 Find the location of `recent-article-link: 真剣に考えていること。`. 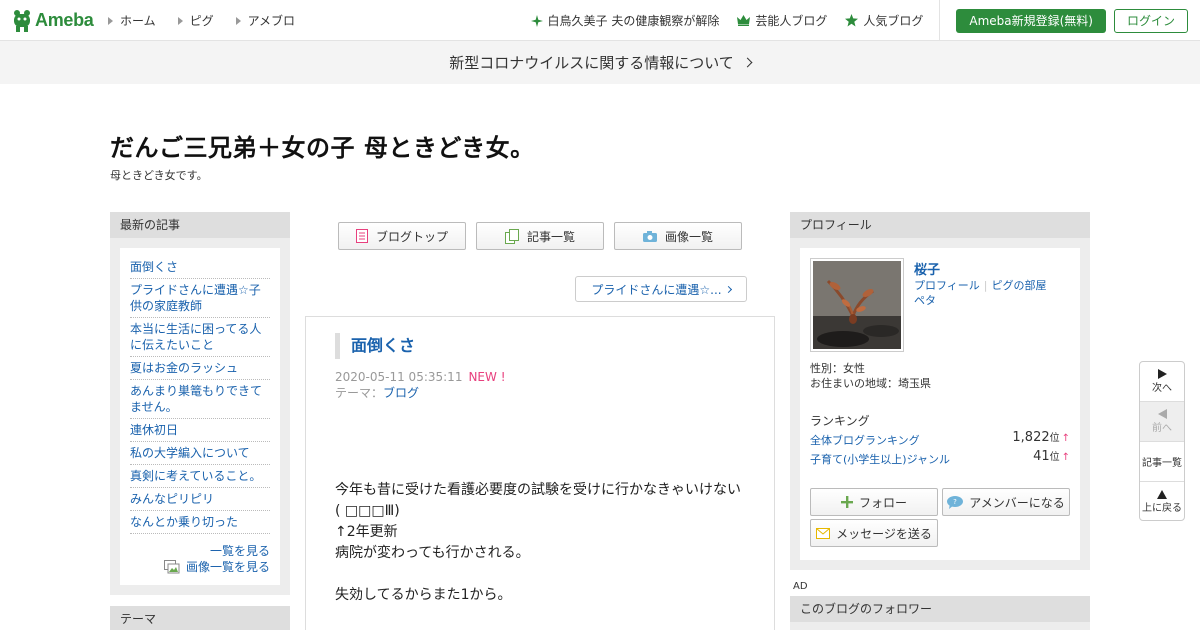

recent-article-link: 真剣に考えていること。 is located at coordinates (200, 476).